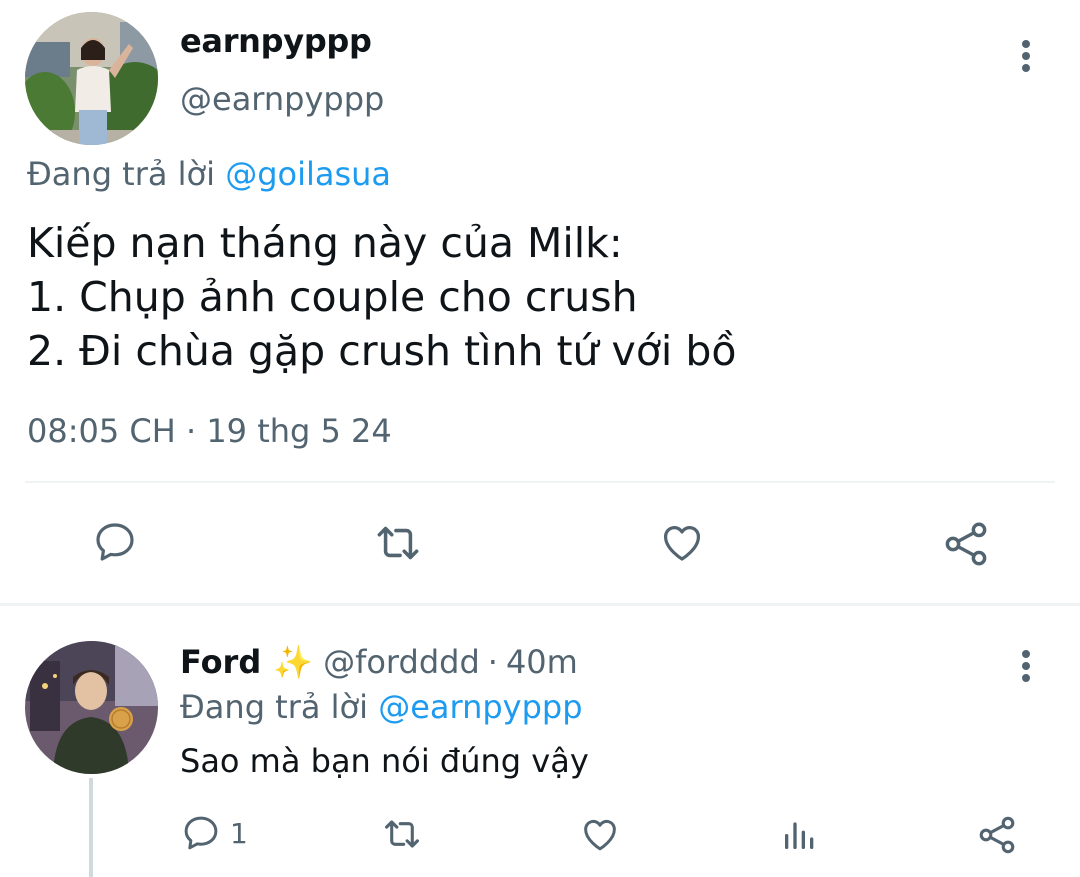 This screenshot has height=877, width=1080. I want to click on reply-button, so click(115, 542).